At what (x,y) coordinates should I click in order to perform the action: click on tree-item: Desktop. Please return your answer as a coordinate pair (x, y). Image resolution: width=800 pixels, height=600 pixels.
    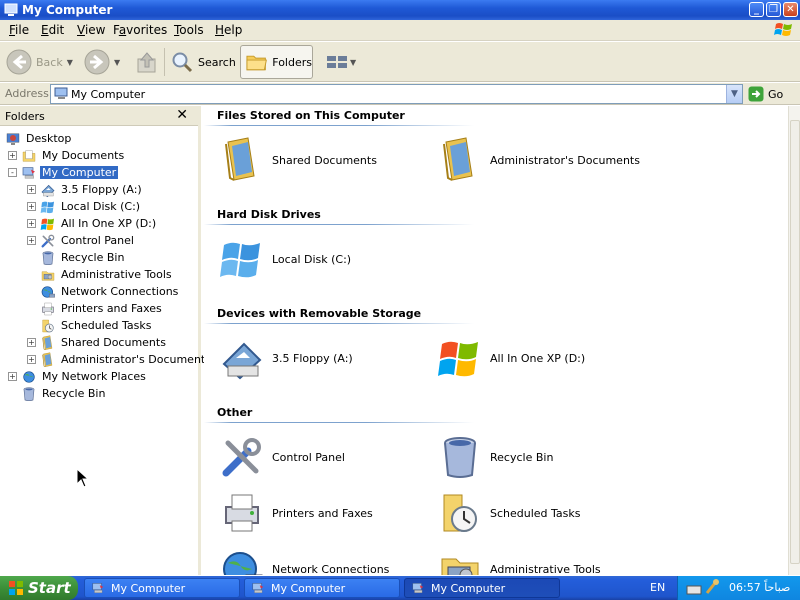
    Looking at the image, I should click on (39, 138).